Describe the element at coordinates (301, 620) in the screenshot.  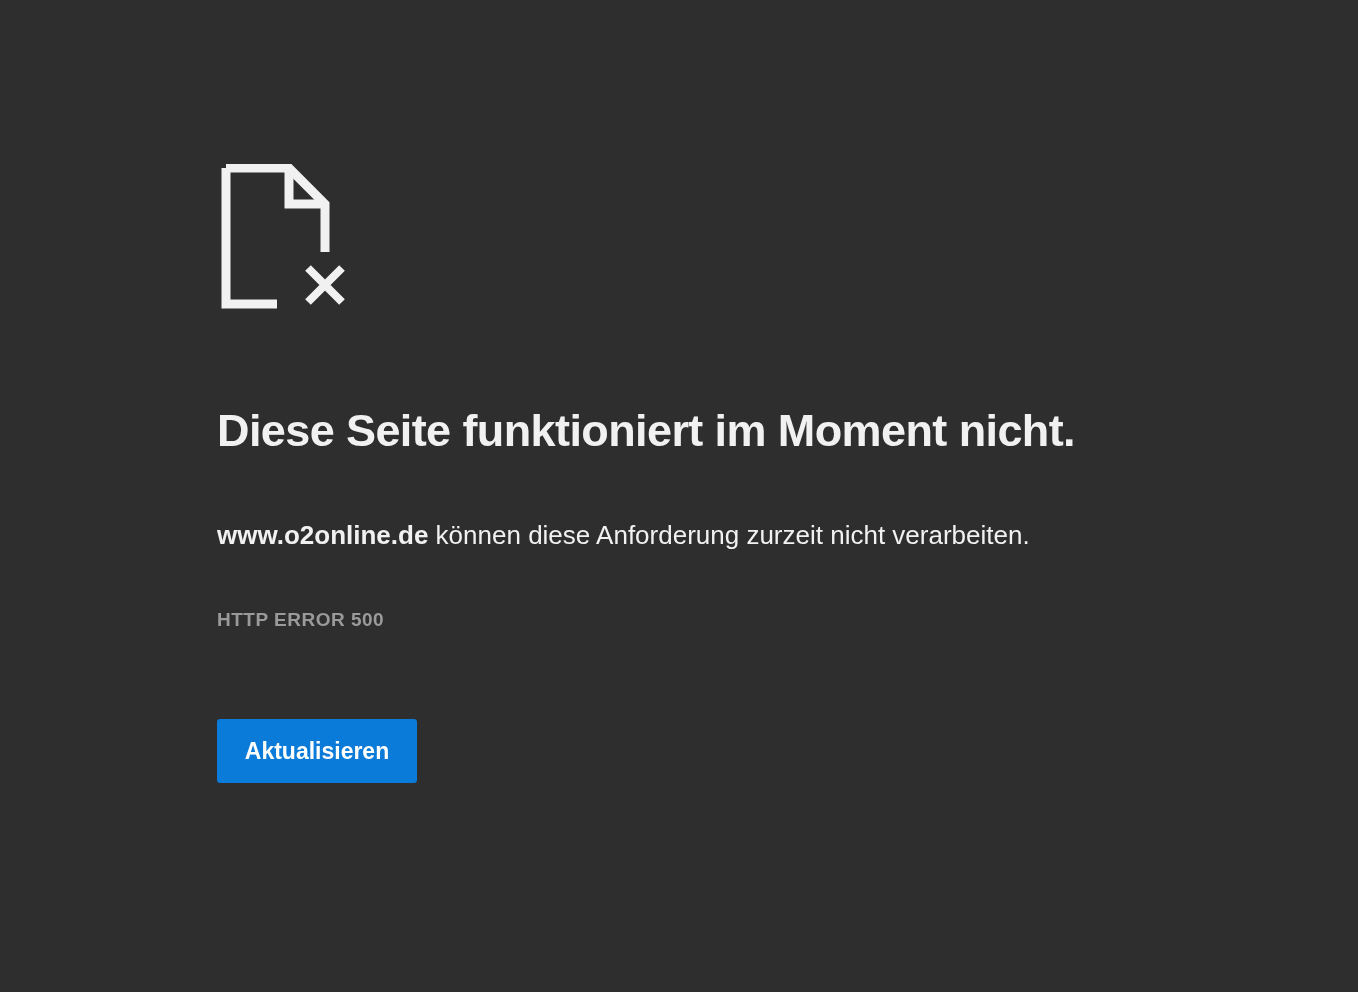
I see `error-code: HTTP ERROR 500` at that location.